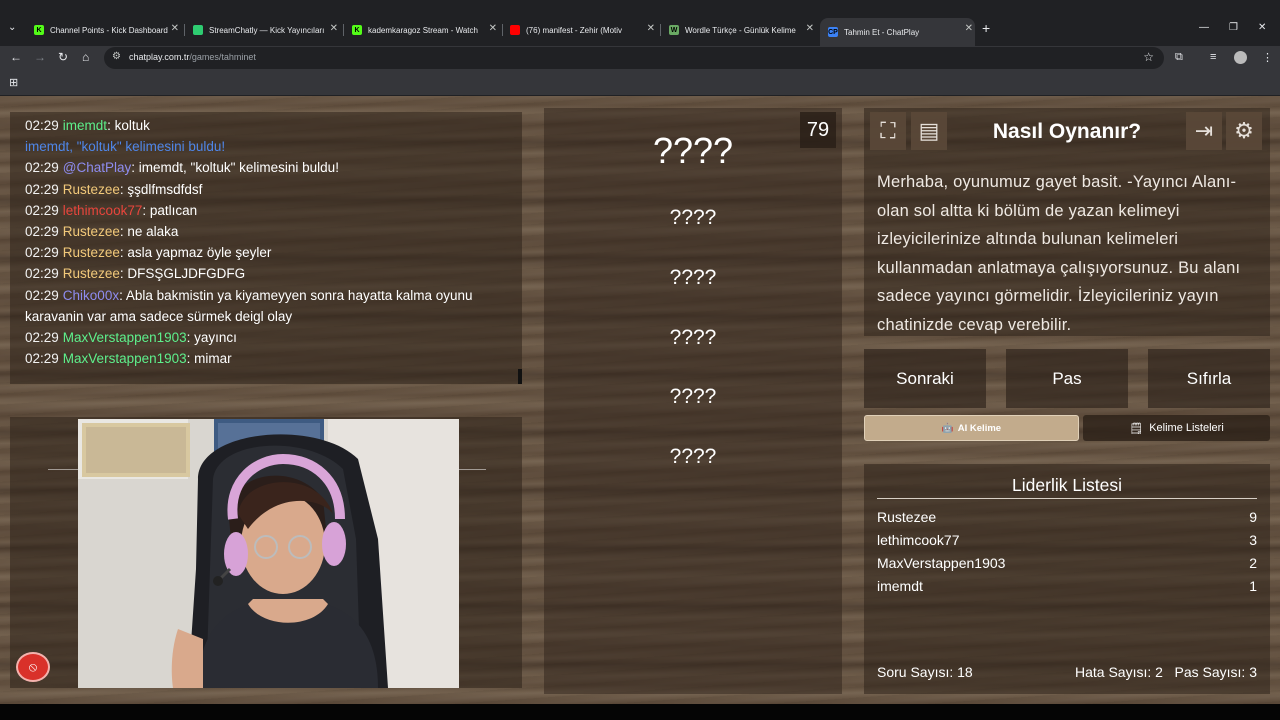 Image resolution: width=1280 pixels, height=720 pixels. Describe the element at coordinates (1067, 542) in the screenshot. I see `leaderboard-row: lethimcook77 3` at that location.